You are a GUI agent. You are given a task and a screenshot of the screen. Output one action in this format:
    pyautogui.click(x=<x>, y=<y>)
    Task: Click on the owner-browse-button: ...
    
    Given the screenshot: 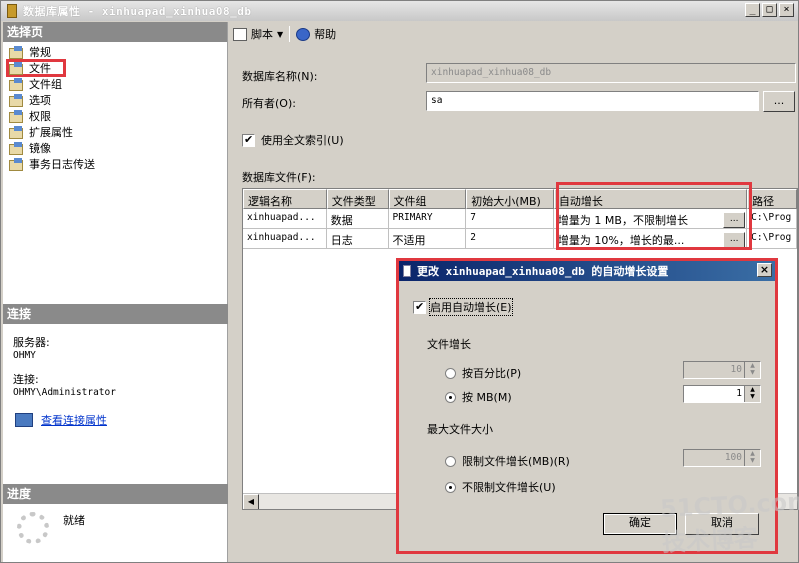 What is the action you would take?
    pyautogui.click(x=779, y=101)
    